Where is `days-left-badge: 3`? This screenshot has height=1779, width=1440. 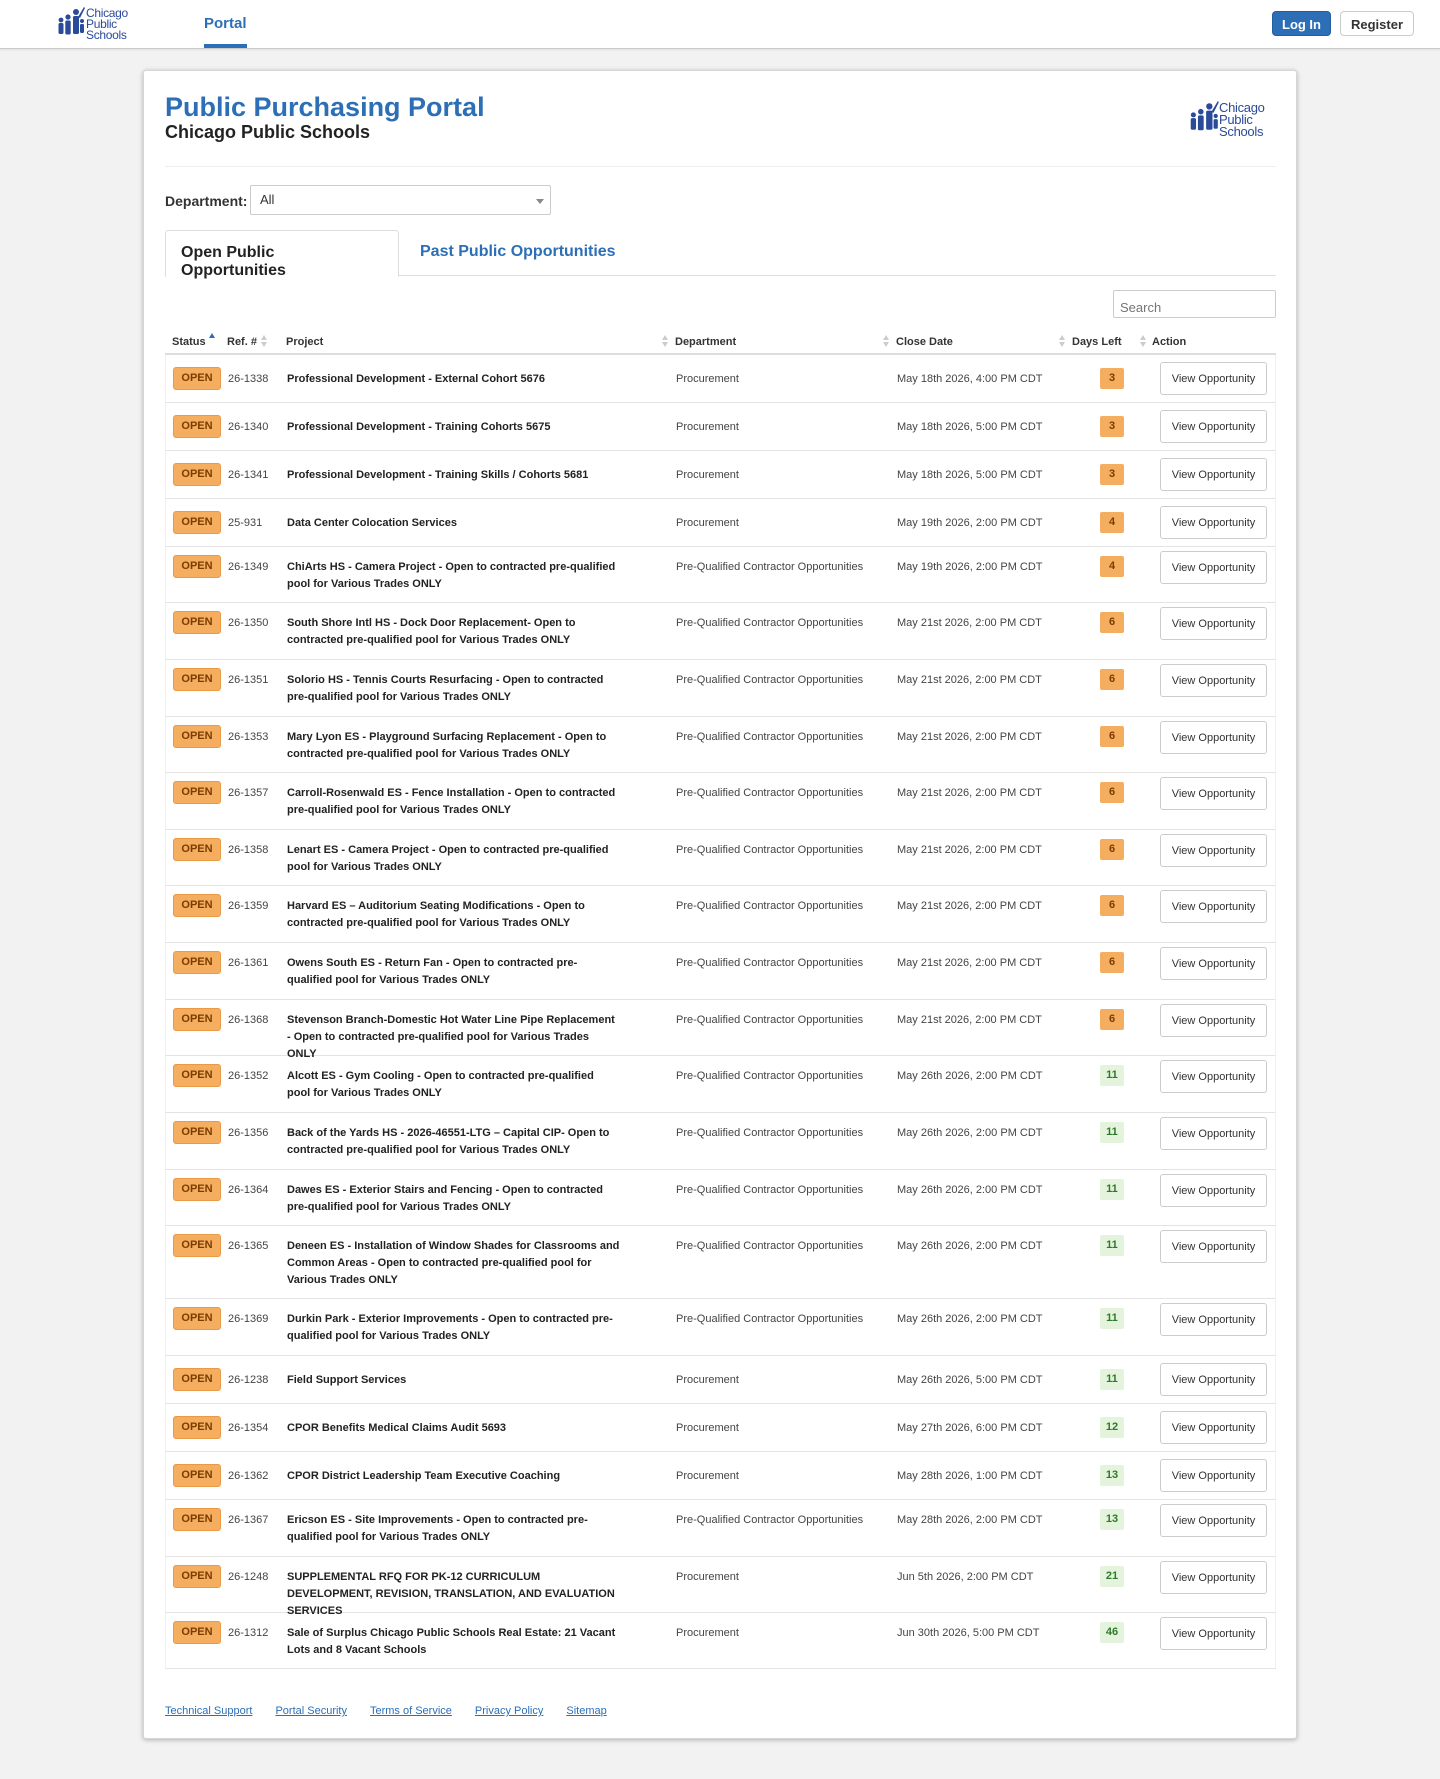
days-left-badge: 3 is located at coordinates (1112, 378).